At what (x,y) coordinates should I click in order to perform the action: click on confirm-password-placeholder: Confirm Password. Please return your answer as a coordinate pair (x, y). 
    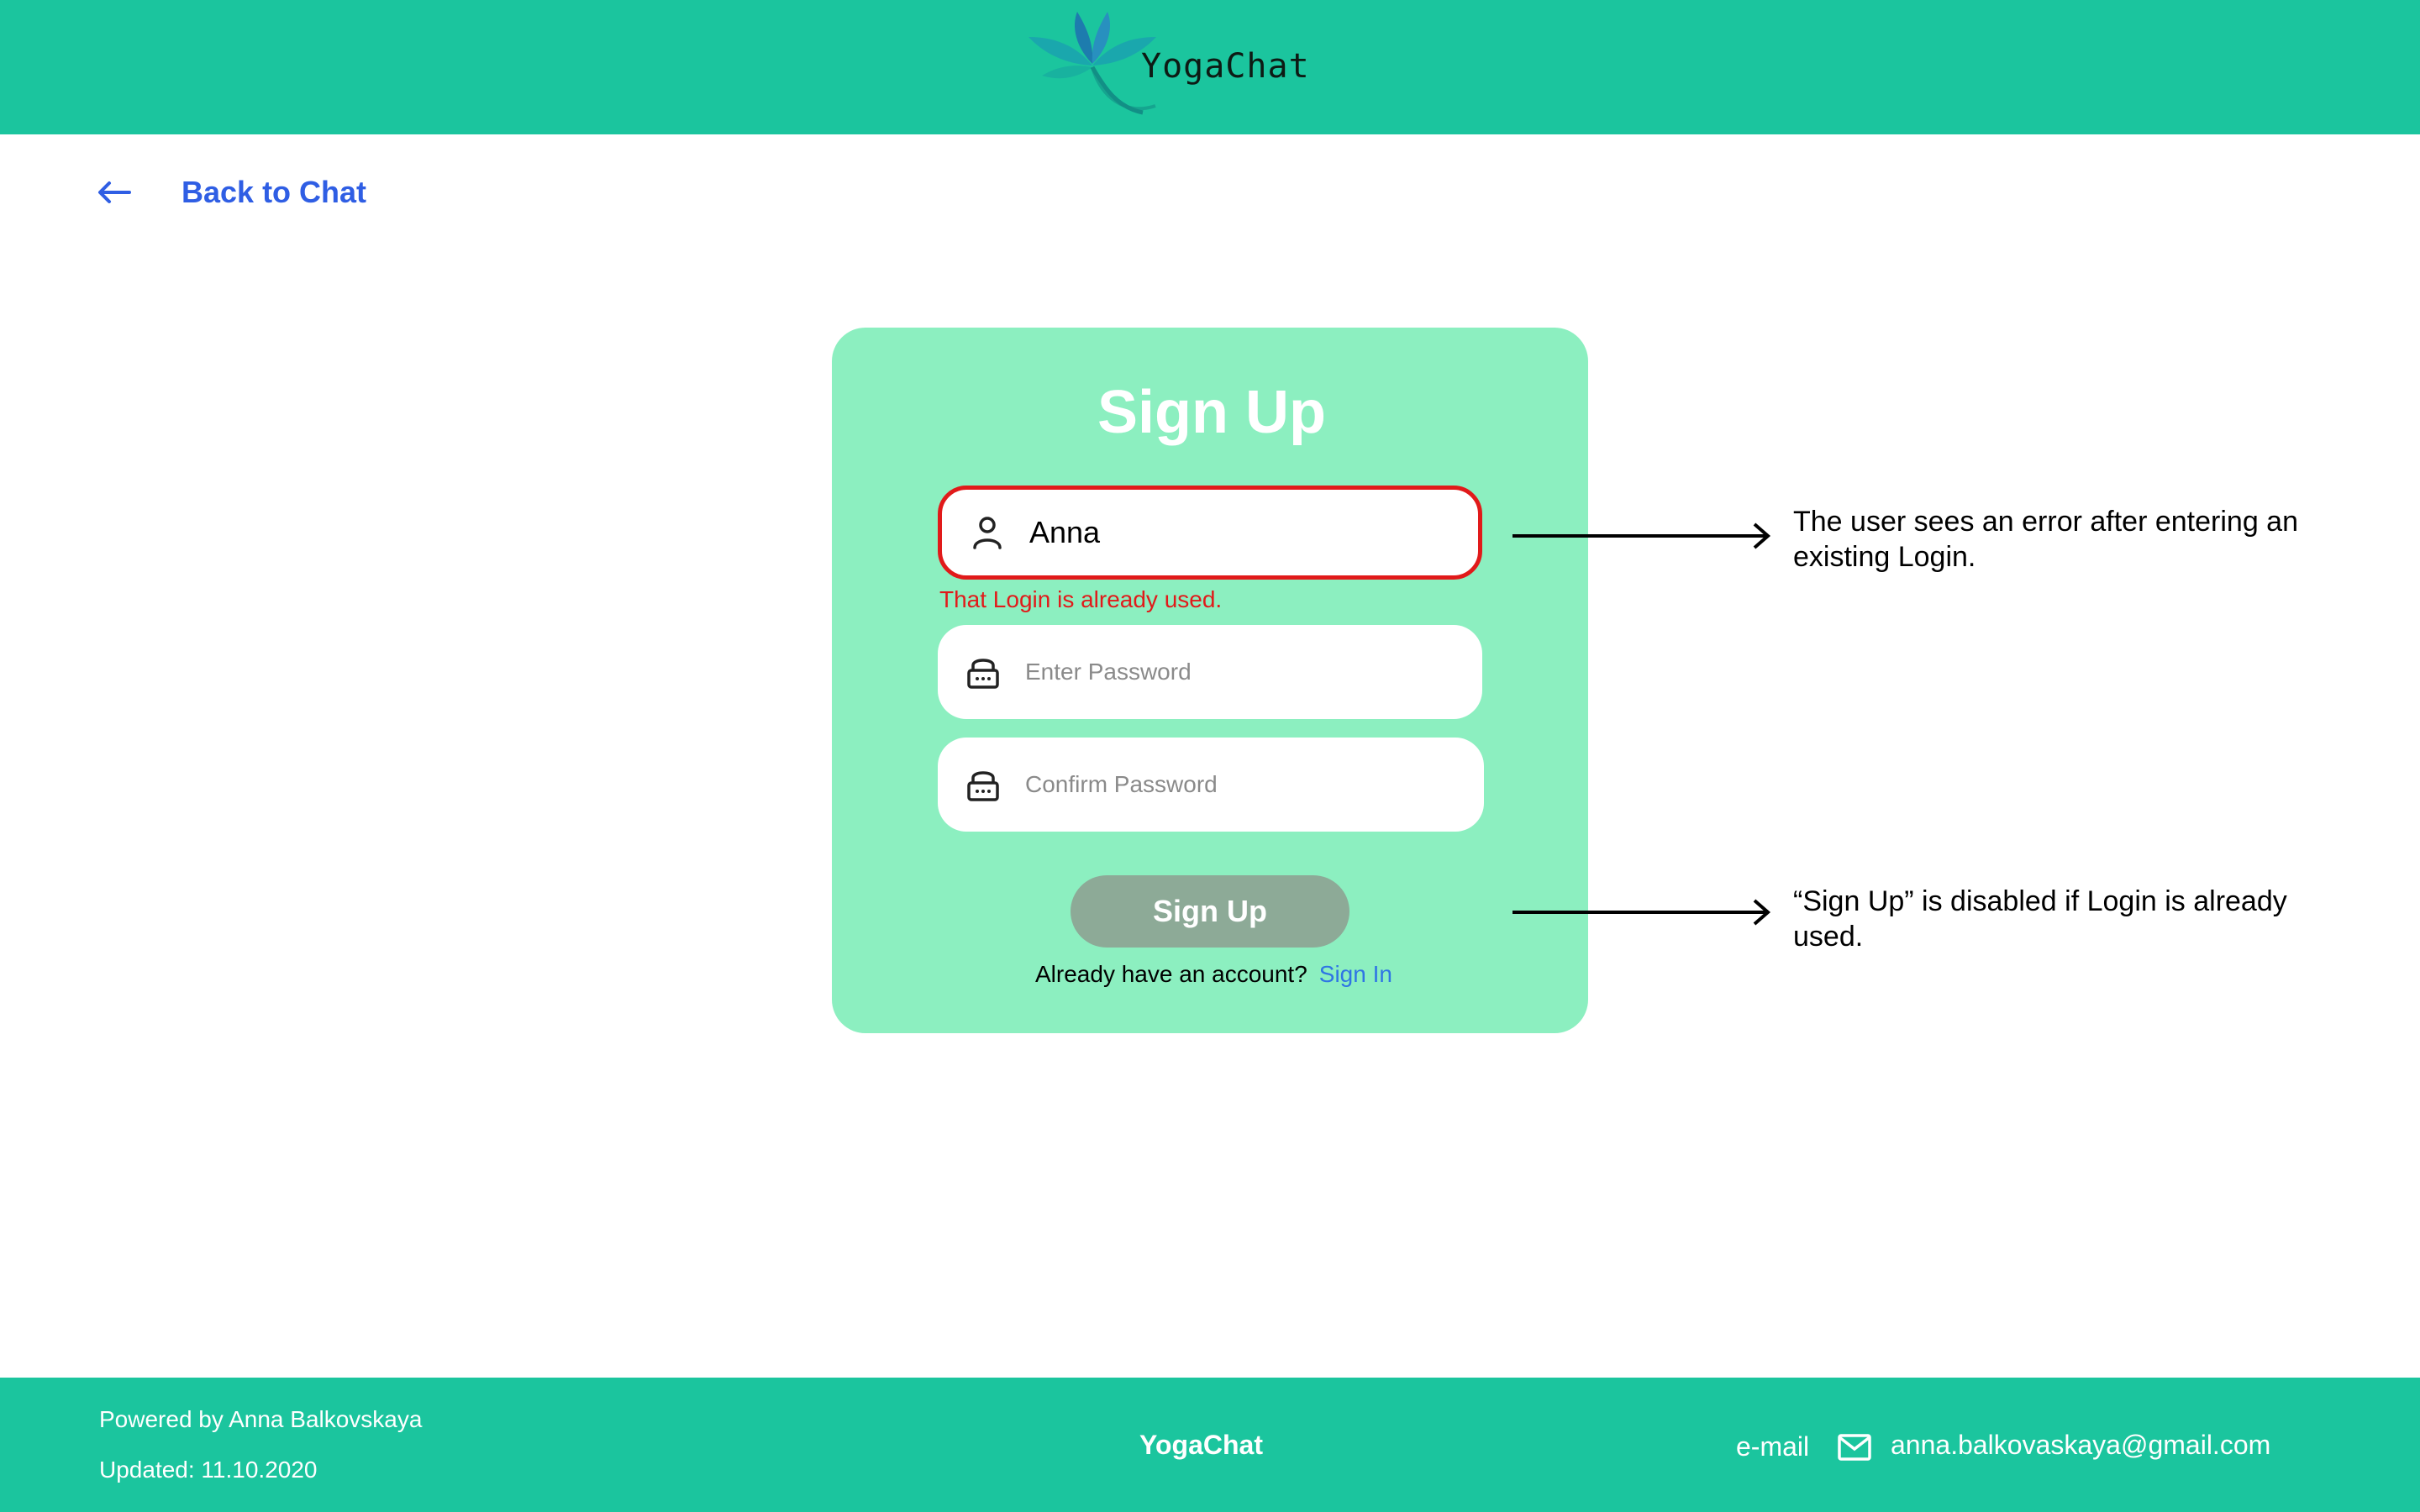
    Looking at the image, I should click on (1121, 784).